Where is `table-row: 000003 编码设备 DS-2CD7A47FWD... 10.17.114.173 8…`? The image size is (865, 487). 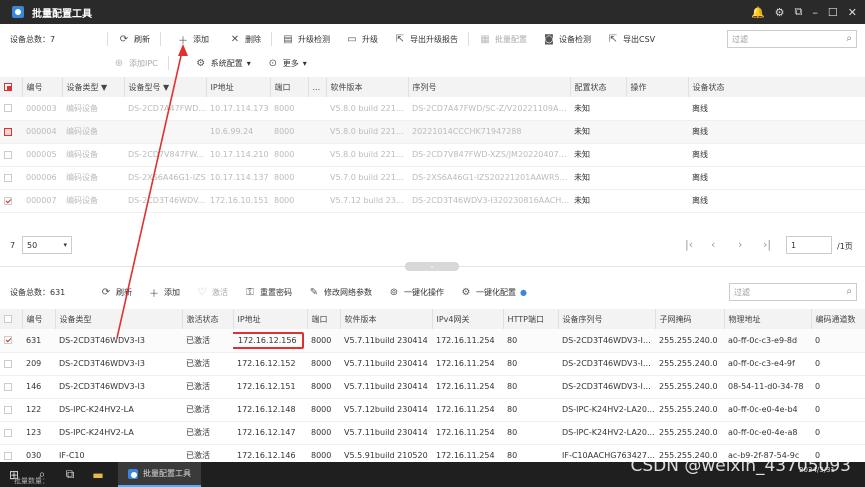 table-row: 000003 编码设备 DS-2CD7A47FWD... 10.17.114.173 8… is located at coordinates (432, 109).